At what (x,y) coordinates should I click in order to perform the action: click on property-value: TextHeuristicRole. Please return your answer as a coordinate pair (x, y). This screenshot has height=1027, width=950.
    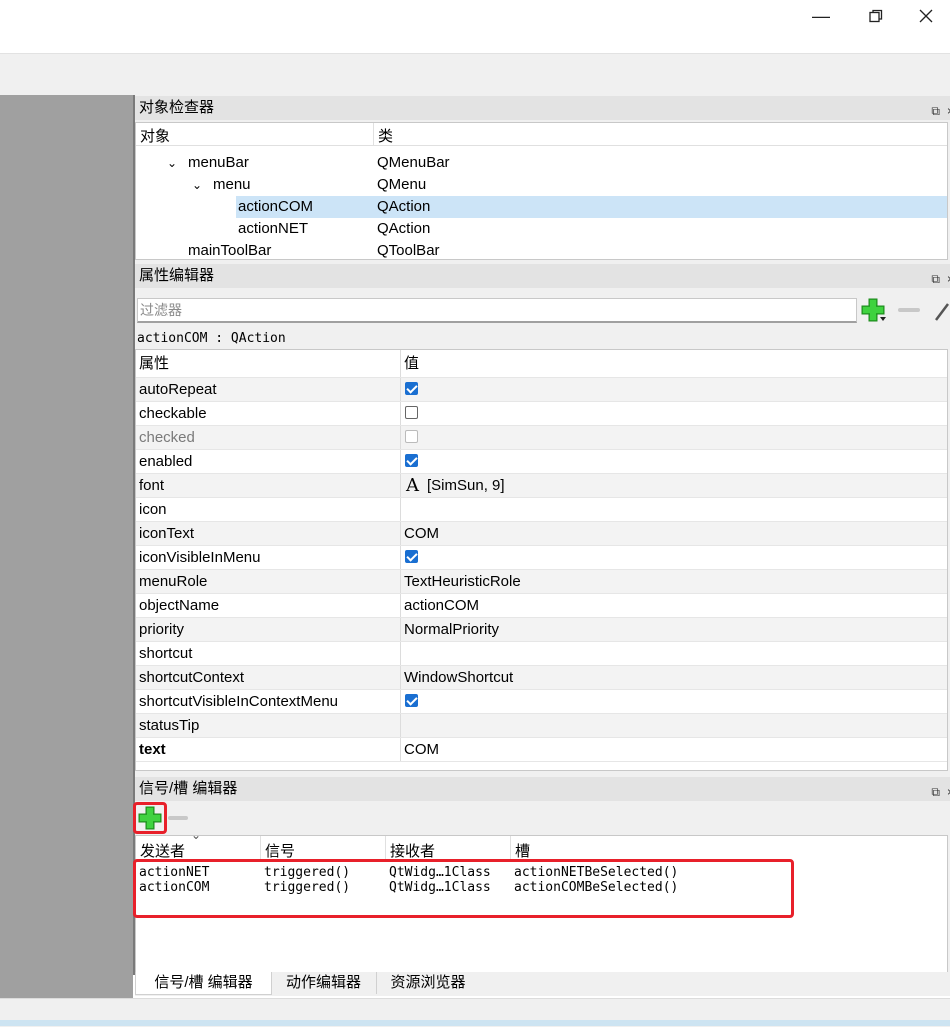
    Looking at the image, I should click on (462, 581).